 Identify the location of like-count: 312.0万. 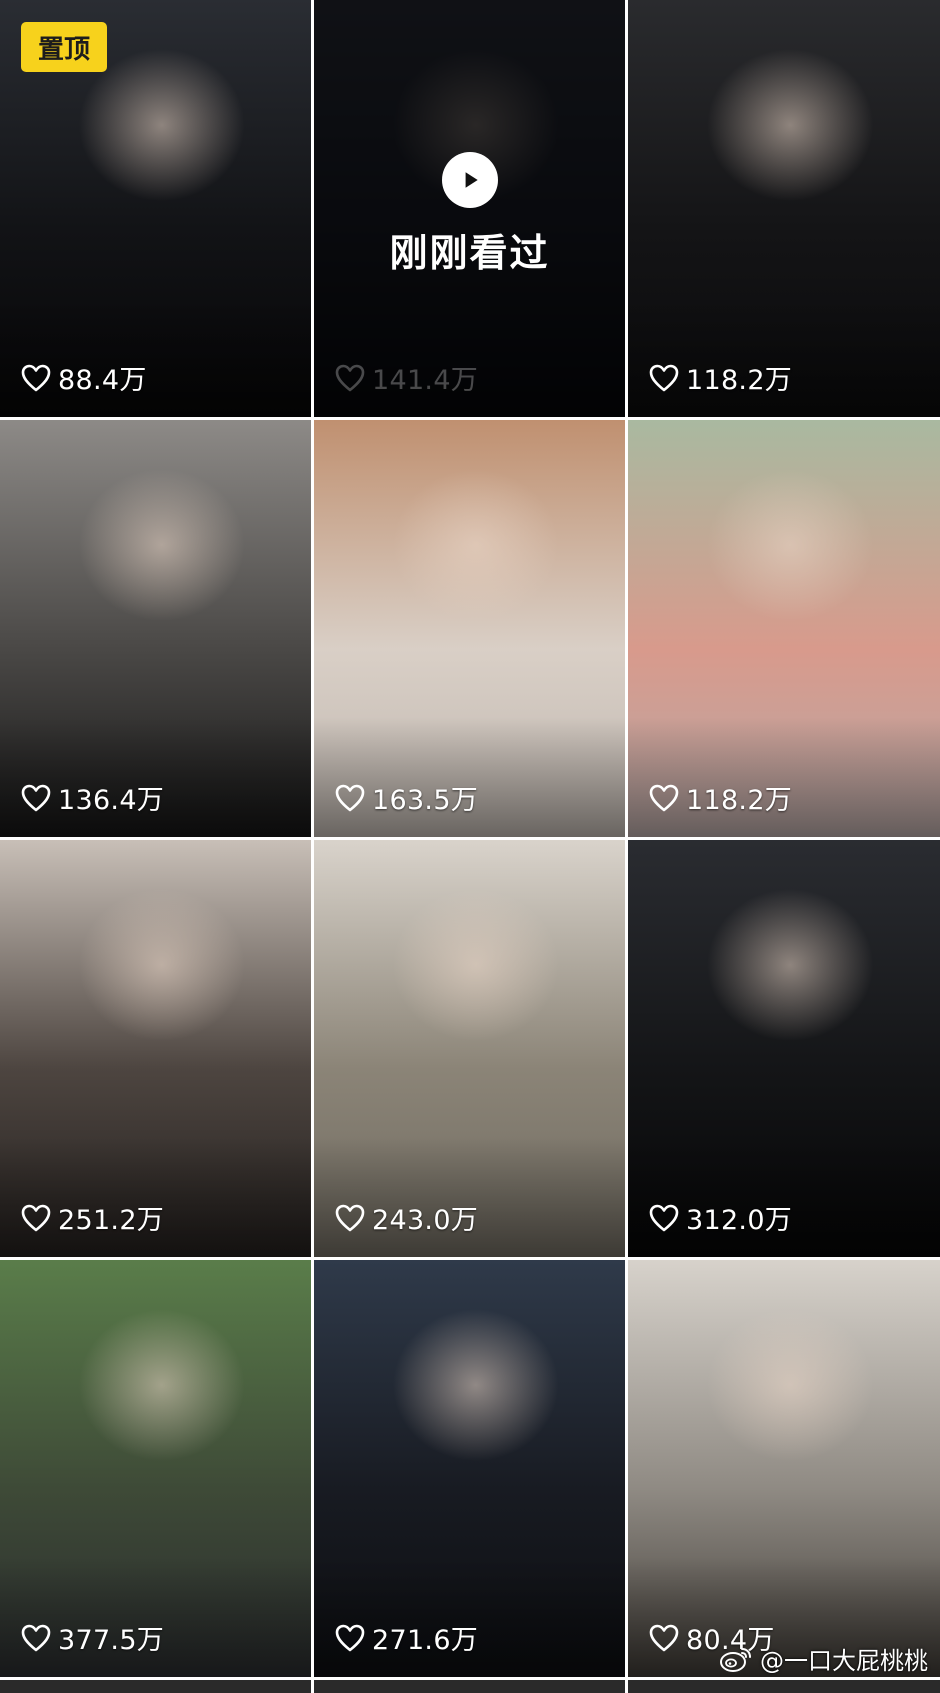
(720, 1217).